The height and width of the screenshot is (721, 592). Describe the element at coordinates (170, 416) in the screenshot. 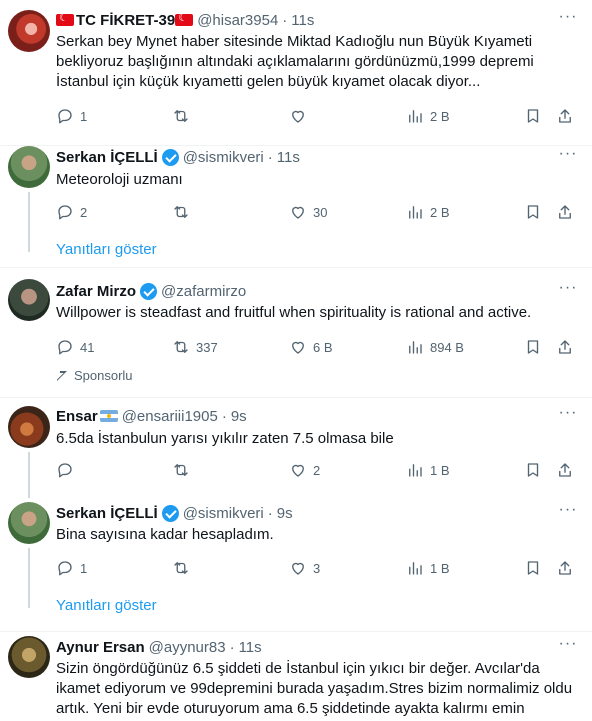

I see `handle: @ensariii1905` at that location.